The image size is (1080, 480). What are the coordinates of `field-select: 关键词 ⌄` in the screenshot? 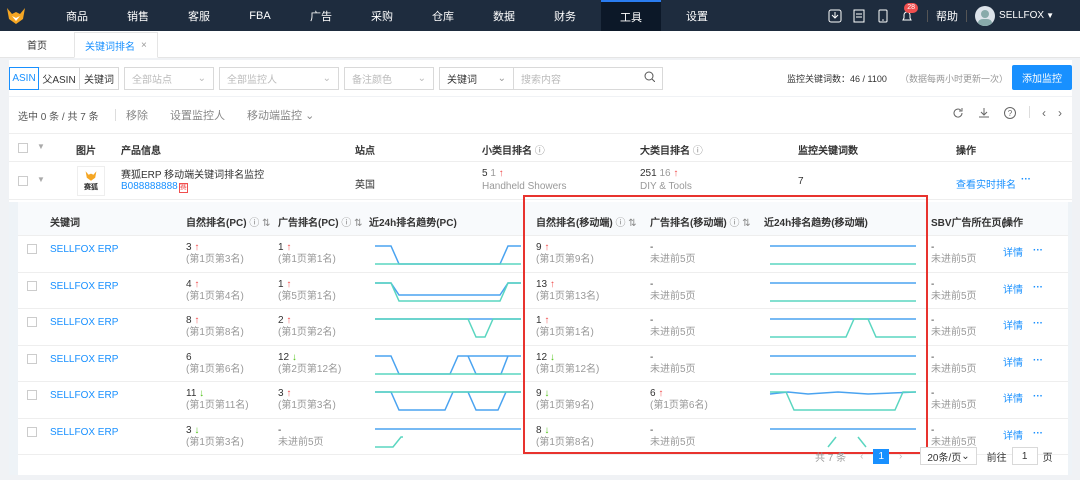 It's located at (476, 78).